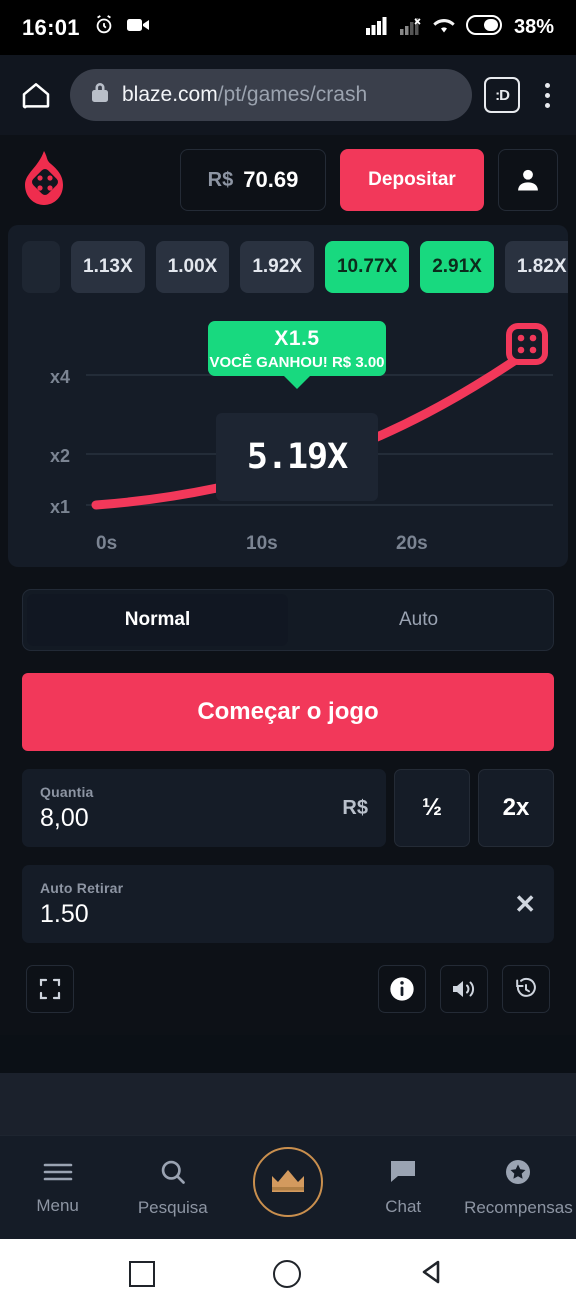  Describe the element at coordinates (484, 27) in the screenshot. I see `battery-icon` at that location.